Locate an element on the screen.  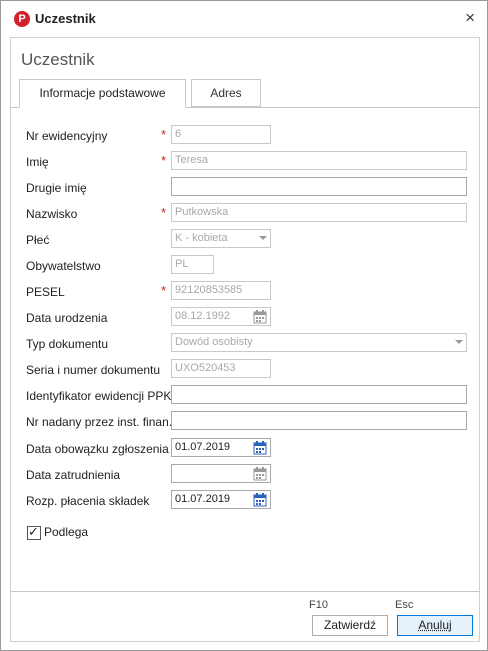
seria-numer-label: Seria i numer dokumentu is located at coordinates (93, 370).